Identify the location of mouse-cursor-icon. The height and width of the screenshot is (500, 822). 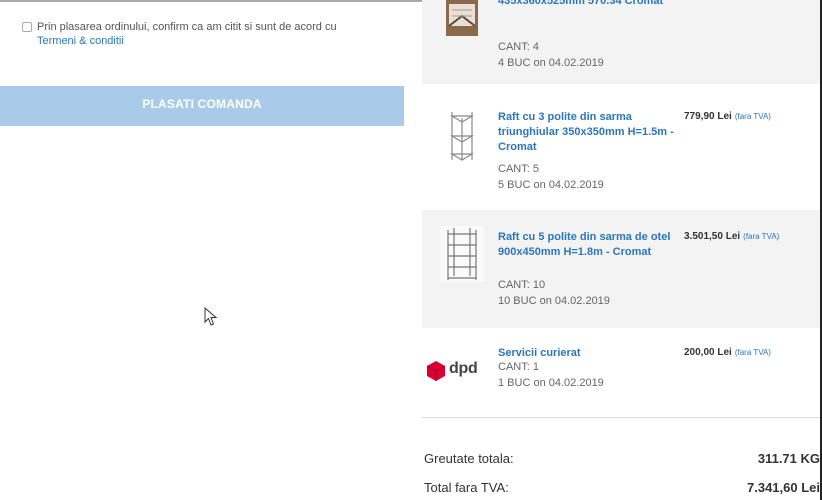
(211, 316).